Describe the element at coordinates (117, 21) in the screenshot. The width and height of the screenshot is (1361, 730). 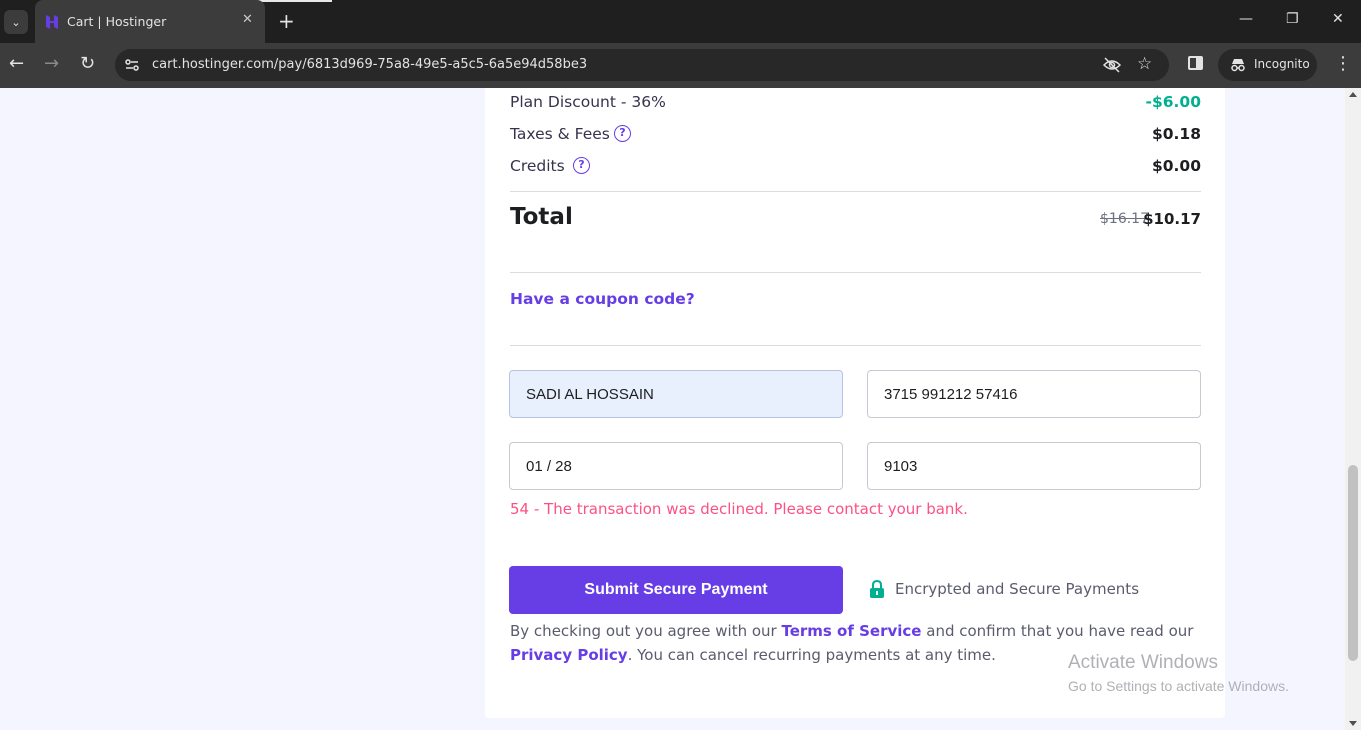
I see `tab-title: Cart | Hostinger` at that location.